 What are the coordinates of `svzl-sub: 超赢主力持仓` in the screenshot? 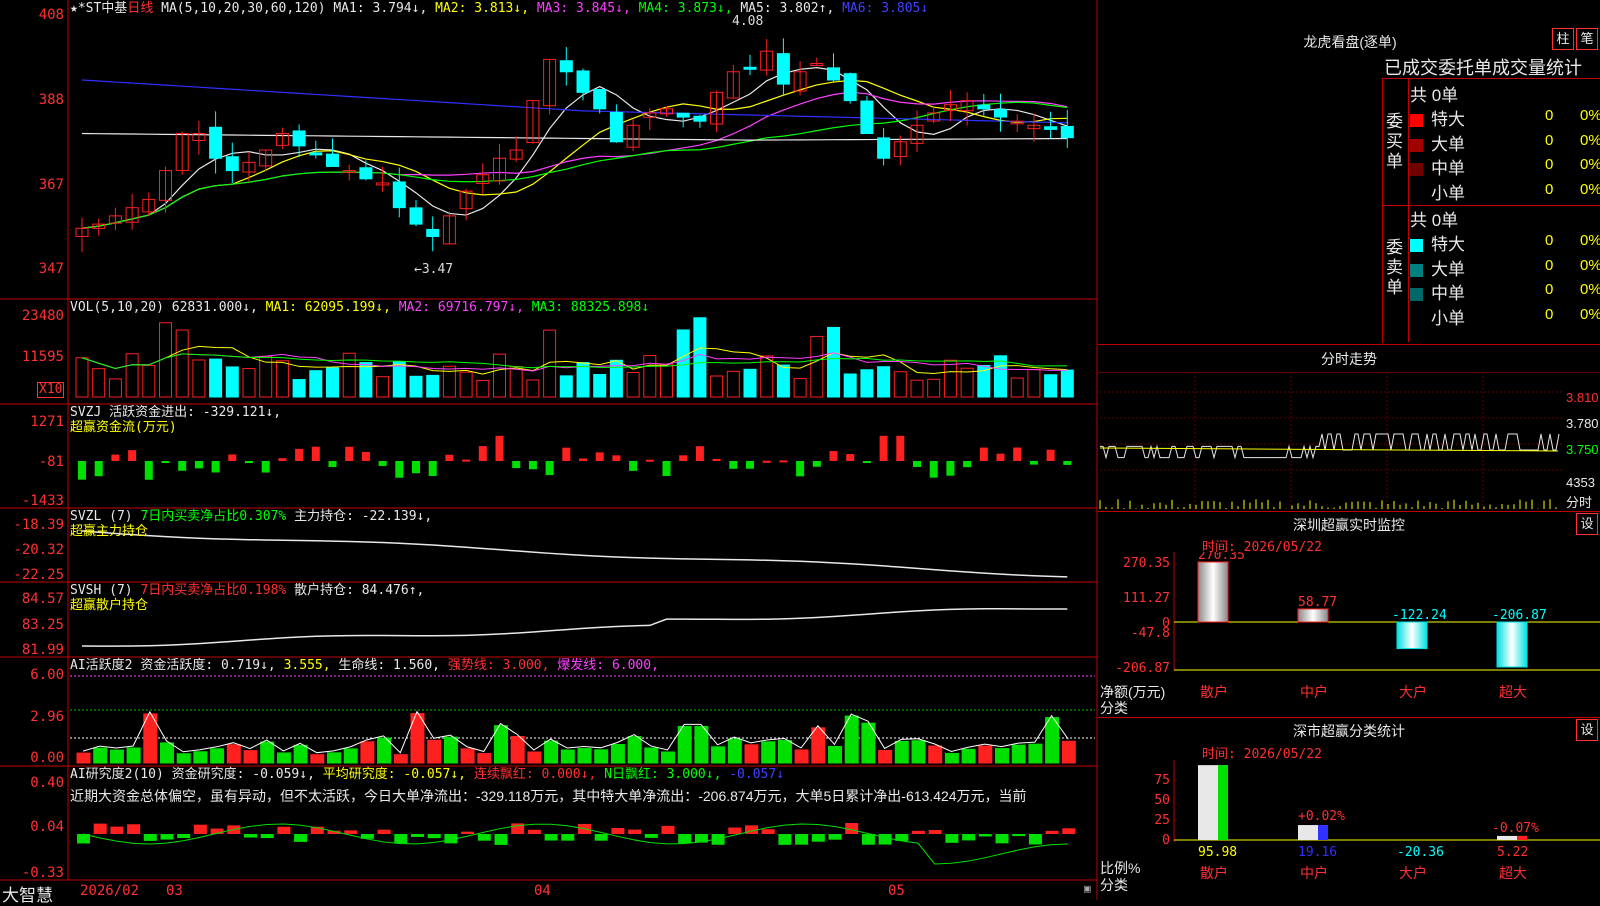 It's located at (109, 531).